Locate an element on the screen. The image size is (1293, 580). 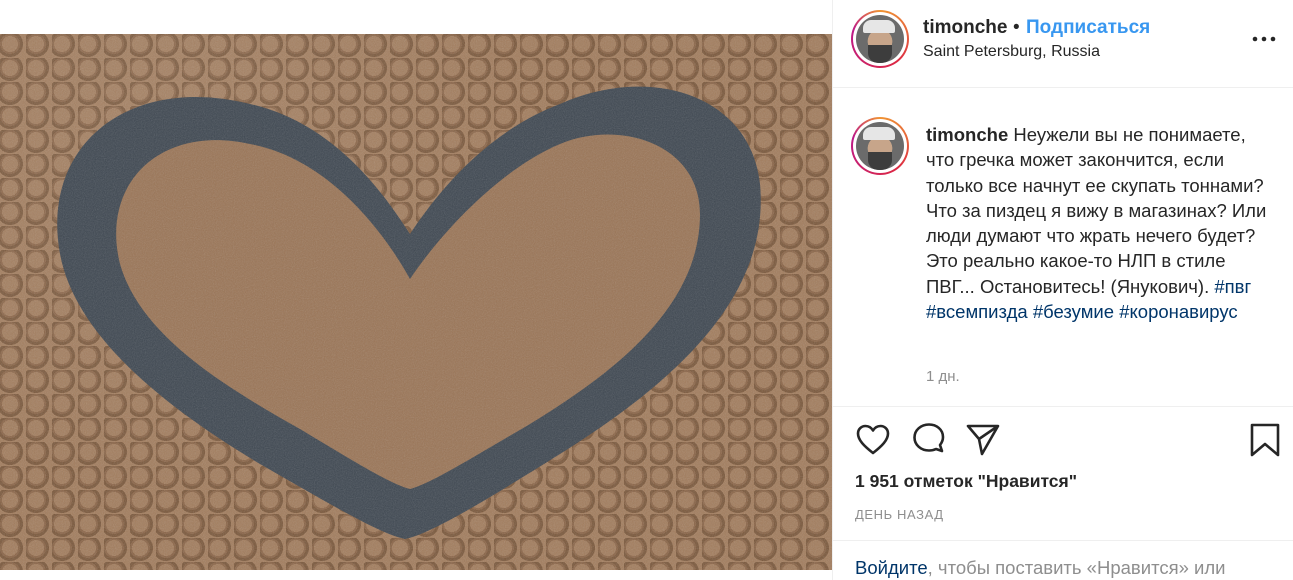
caption-avatar is located at coordinates (880, 146).